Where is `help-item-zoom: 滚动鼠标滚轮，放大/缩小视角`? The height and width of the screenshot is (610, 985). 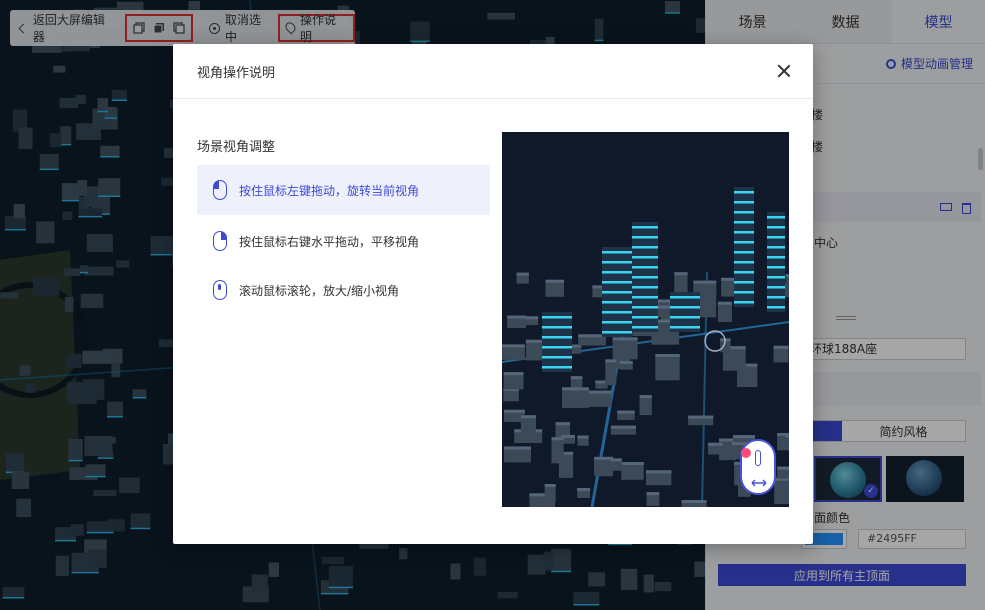
help-item-zoom: 滚动鼠标滚轮，放大/缩小视角 is located at coordinates (343, 290).